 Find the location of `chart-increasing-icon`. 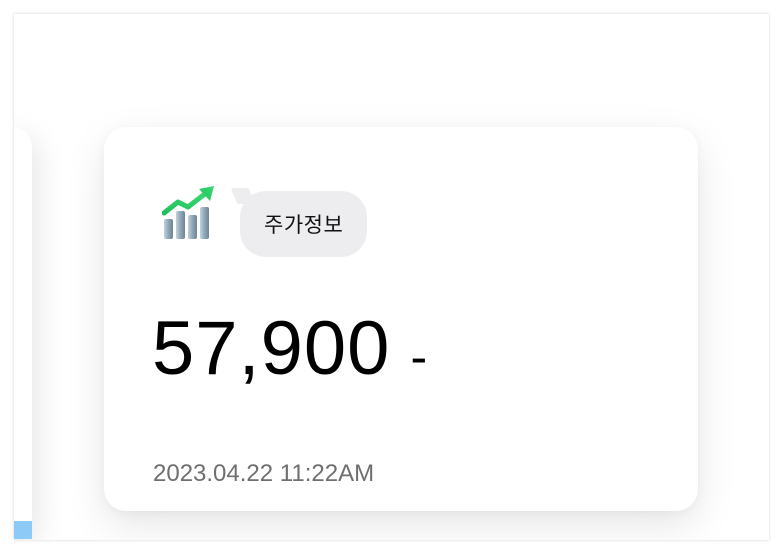

chart-increasing-icon is located at coordinates (188, 212).